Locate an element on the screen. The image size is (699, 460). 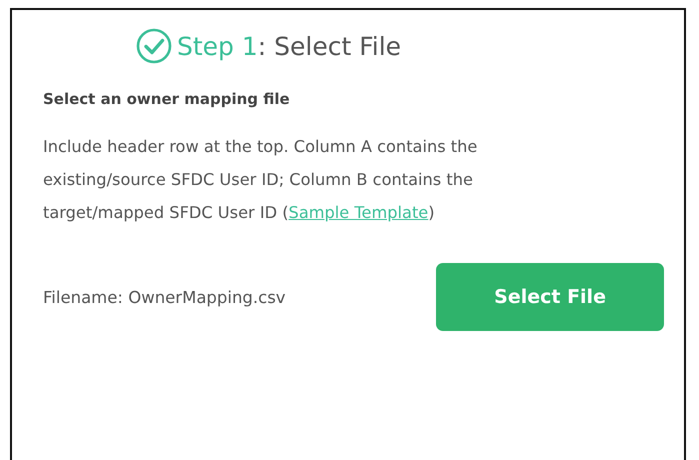
step-title: Step 1: Select File is located at coordinates (289, 46).